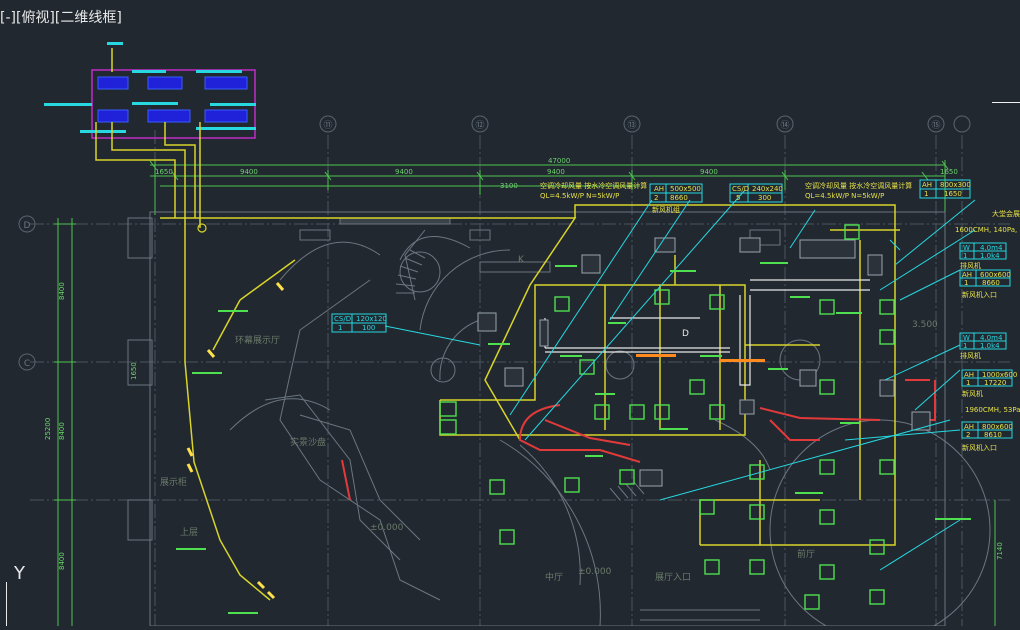  What do you see at coordinates (257, 340) in the screenshot?
I see `room-exhibit: 环幕展示厅` at bounding box center [257, 340].